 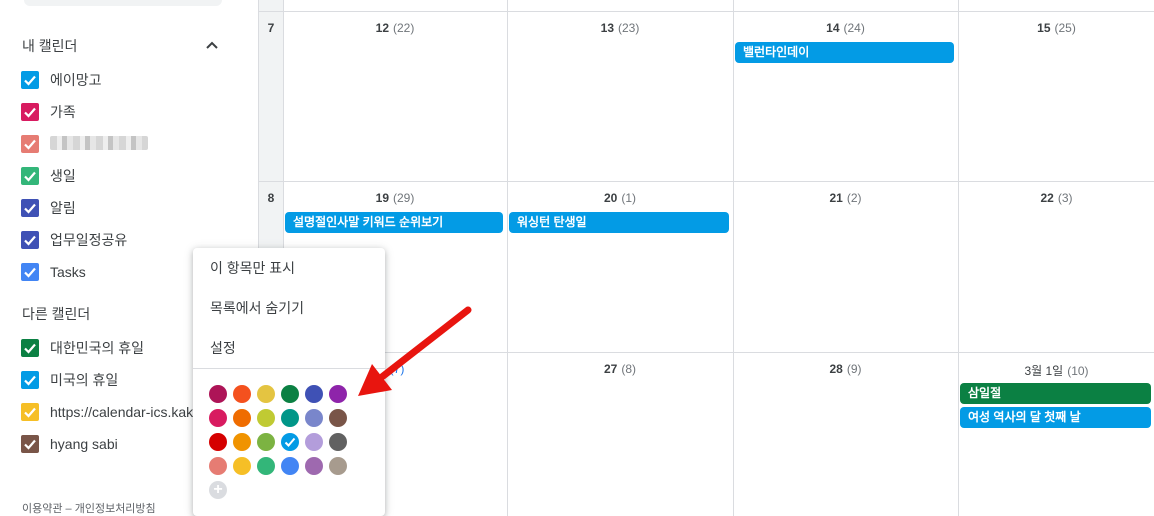 What do you see at coordinates (394, 222) in the screenshot?
I see `event-chip: 설명절인사말 키워드 순위보기` at bounding box center [394, 222].